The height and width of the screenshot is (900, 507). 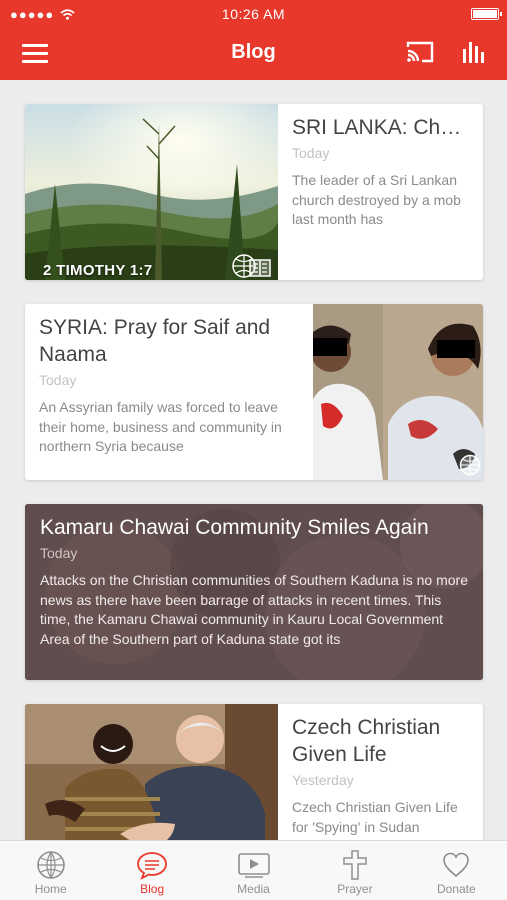 I want to click on tab-media: Media, so click(x=253, y=870).